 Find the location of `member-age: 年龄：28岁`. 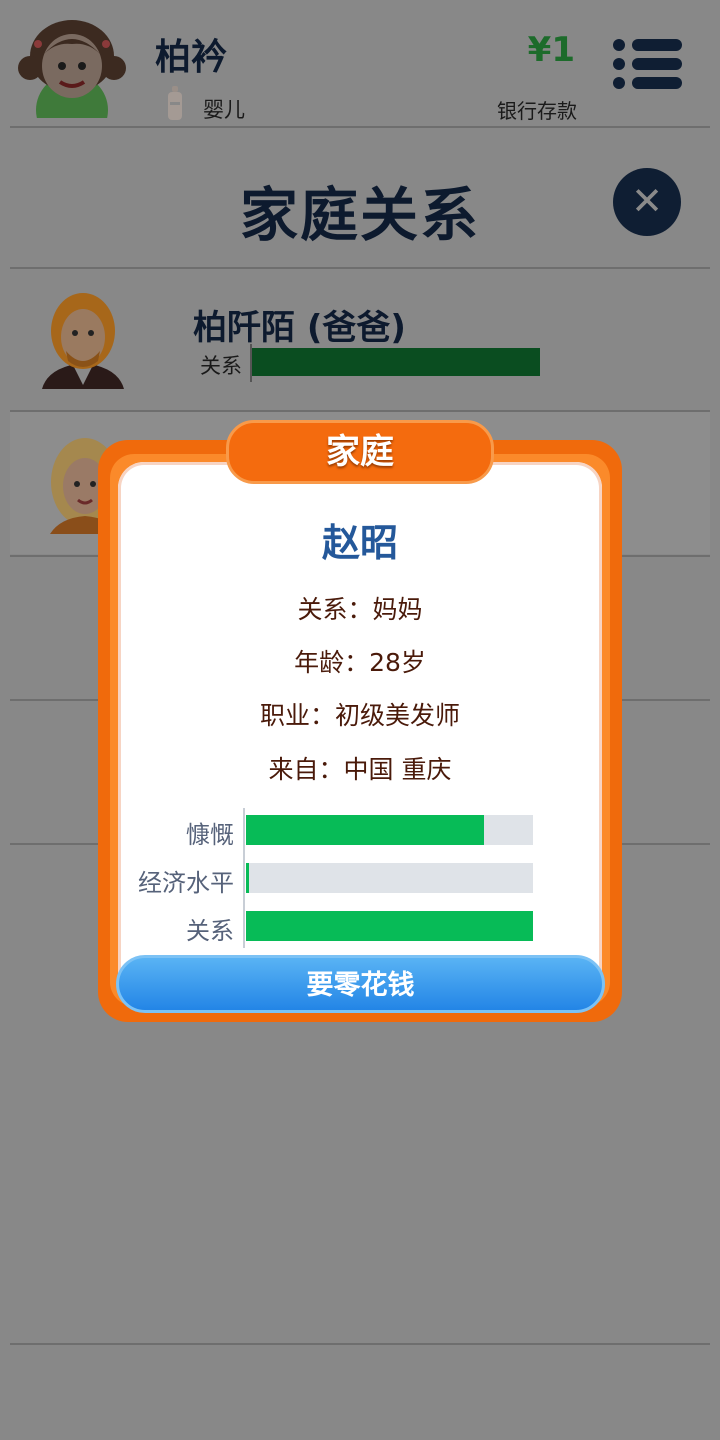

member-age: 年龄：28岁 is located at coordinates (360, 662).